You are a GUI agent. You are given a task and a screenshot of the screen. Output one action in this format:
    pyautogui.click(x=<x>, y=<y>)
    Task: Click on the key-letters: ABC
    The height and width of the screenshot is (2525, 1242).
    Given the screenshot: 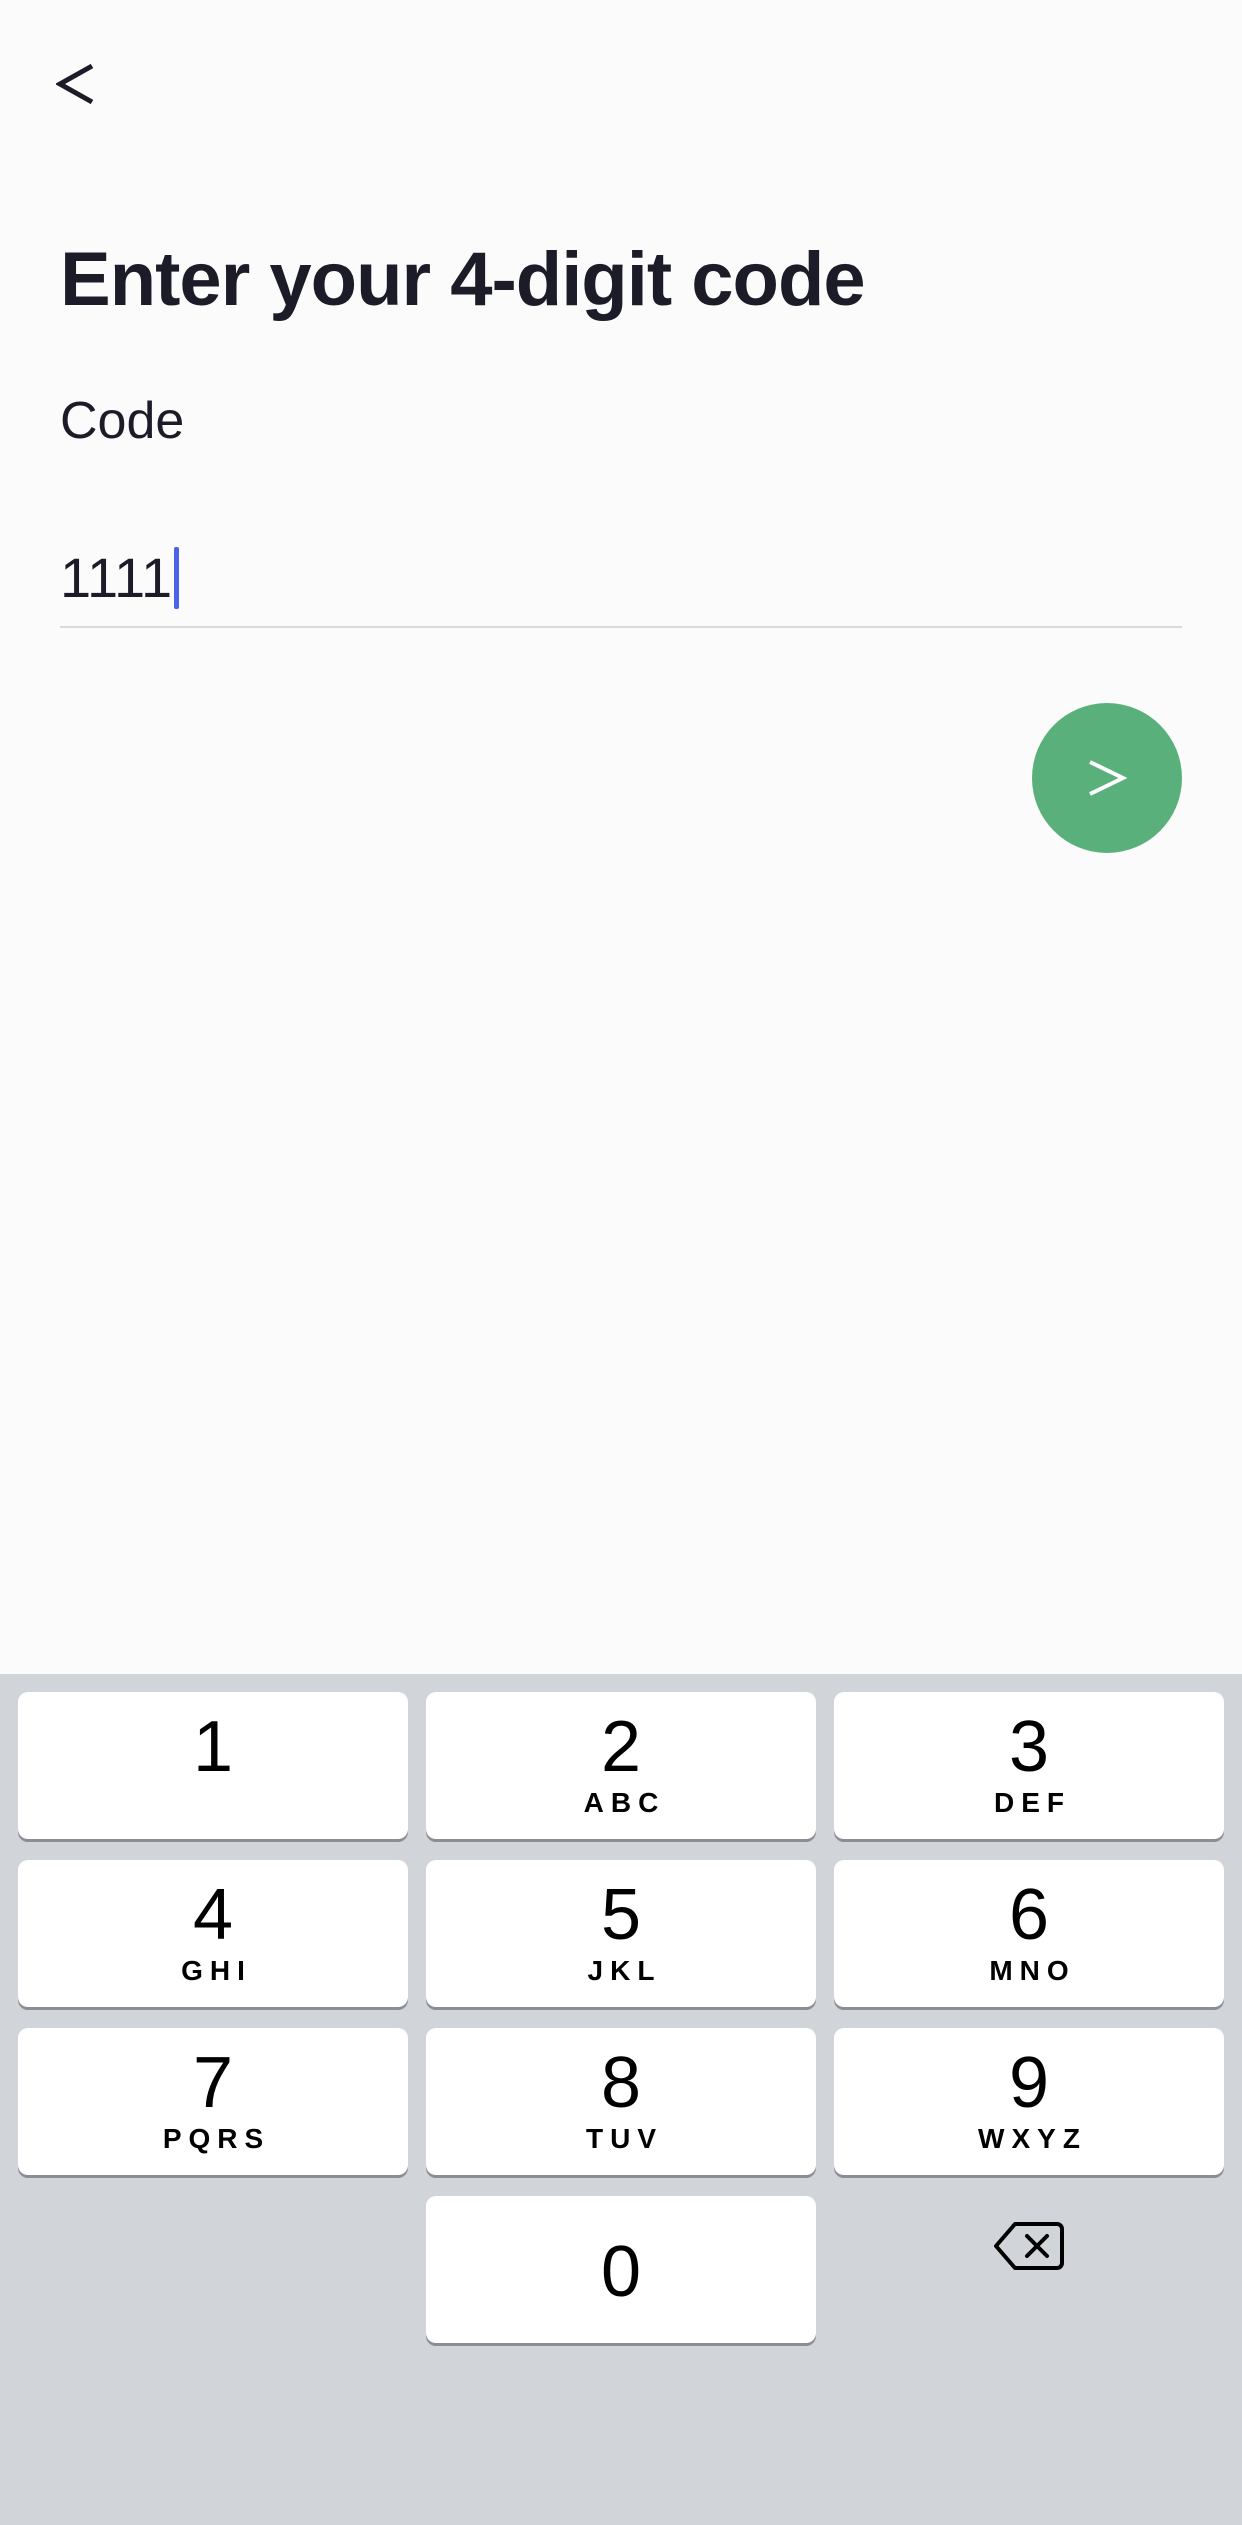 What is the action you would take?
    pyautogui.click(x=624, y=1802)
    